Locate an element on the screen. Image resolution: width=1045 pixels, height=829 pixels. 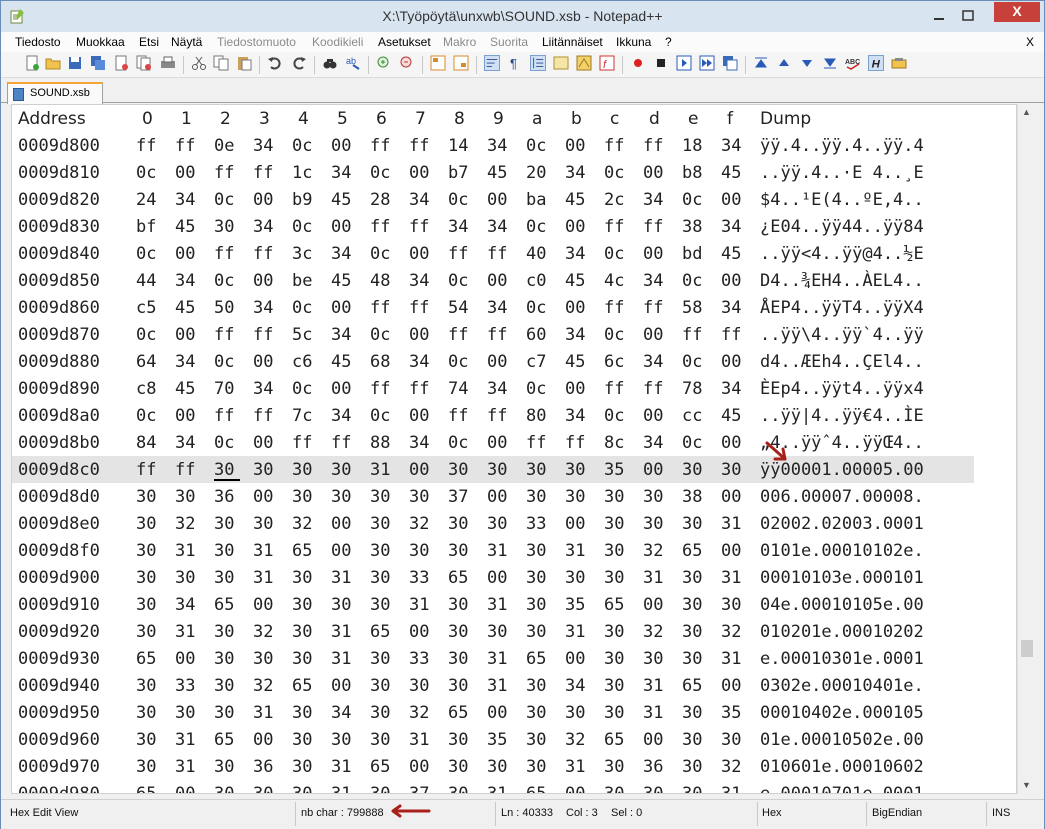
row-ascii-dump: 006.00007.00008. is located at coordinates (842, 497).